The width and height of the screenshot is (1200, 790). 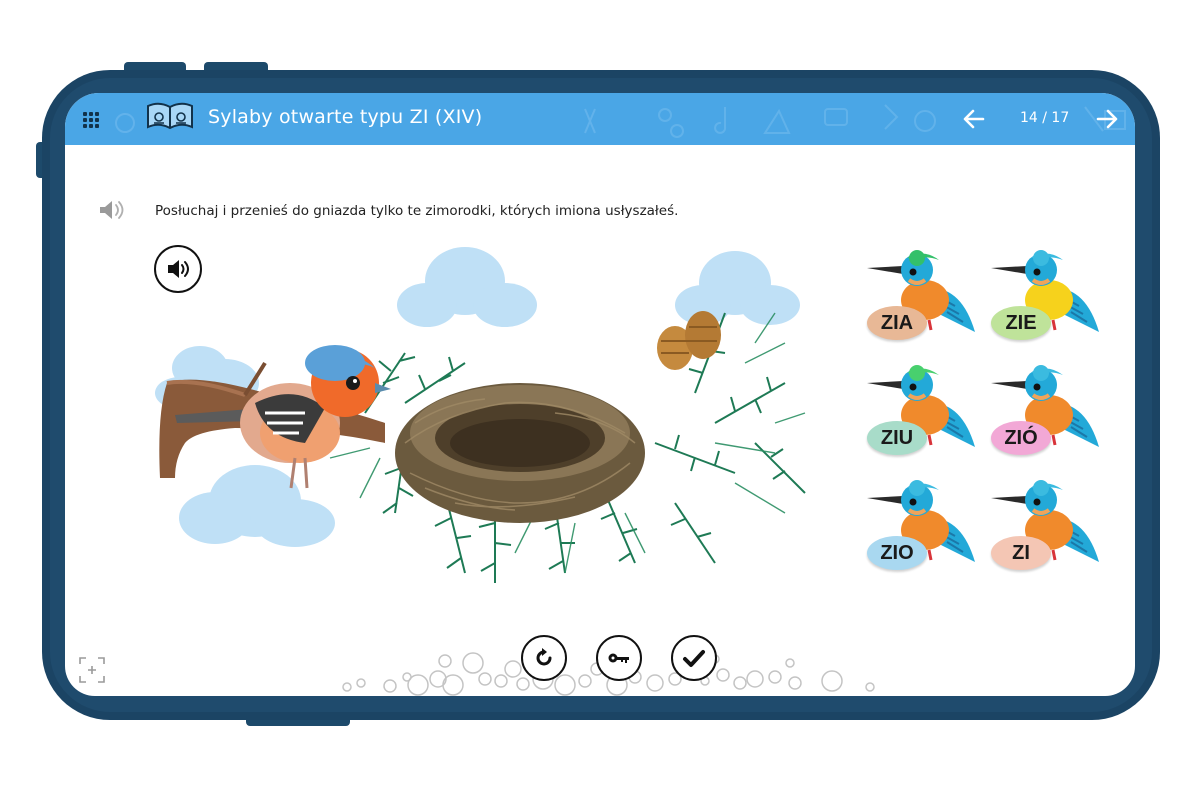 I want to click on fullscreen-icon, so click(x=92, y=670).